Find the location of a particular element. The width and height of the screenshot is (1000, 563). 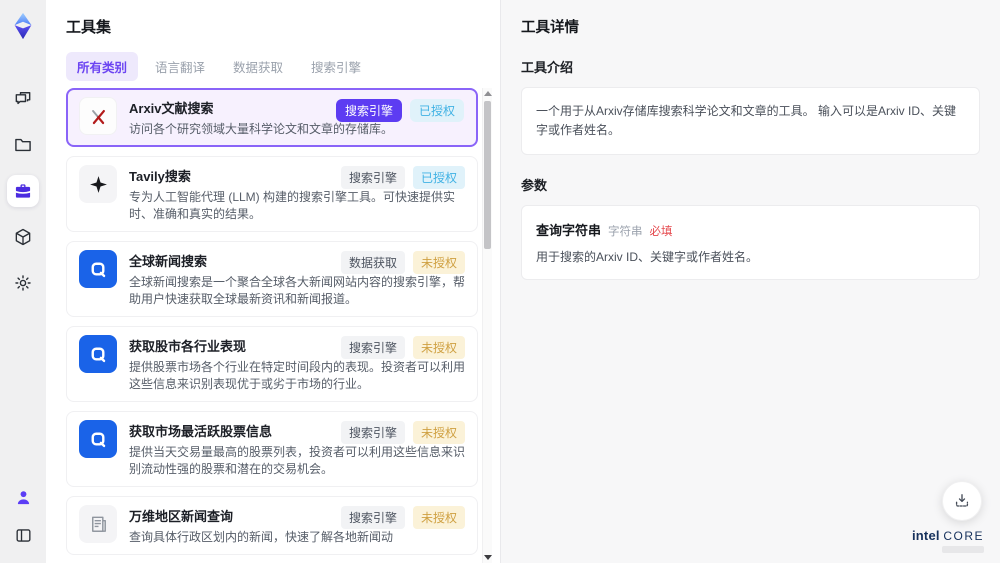

sidebar-item-panel-toggle is located at coordinates (23, 535).